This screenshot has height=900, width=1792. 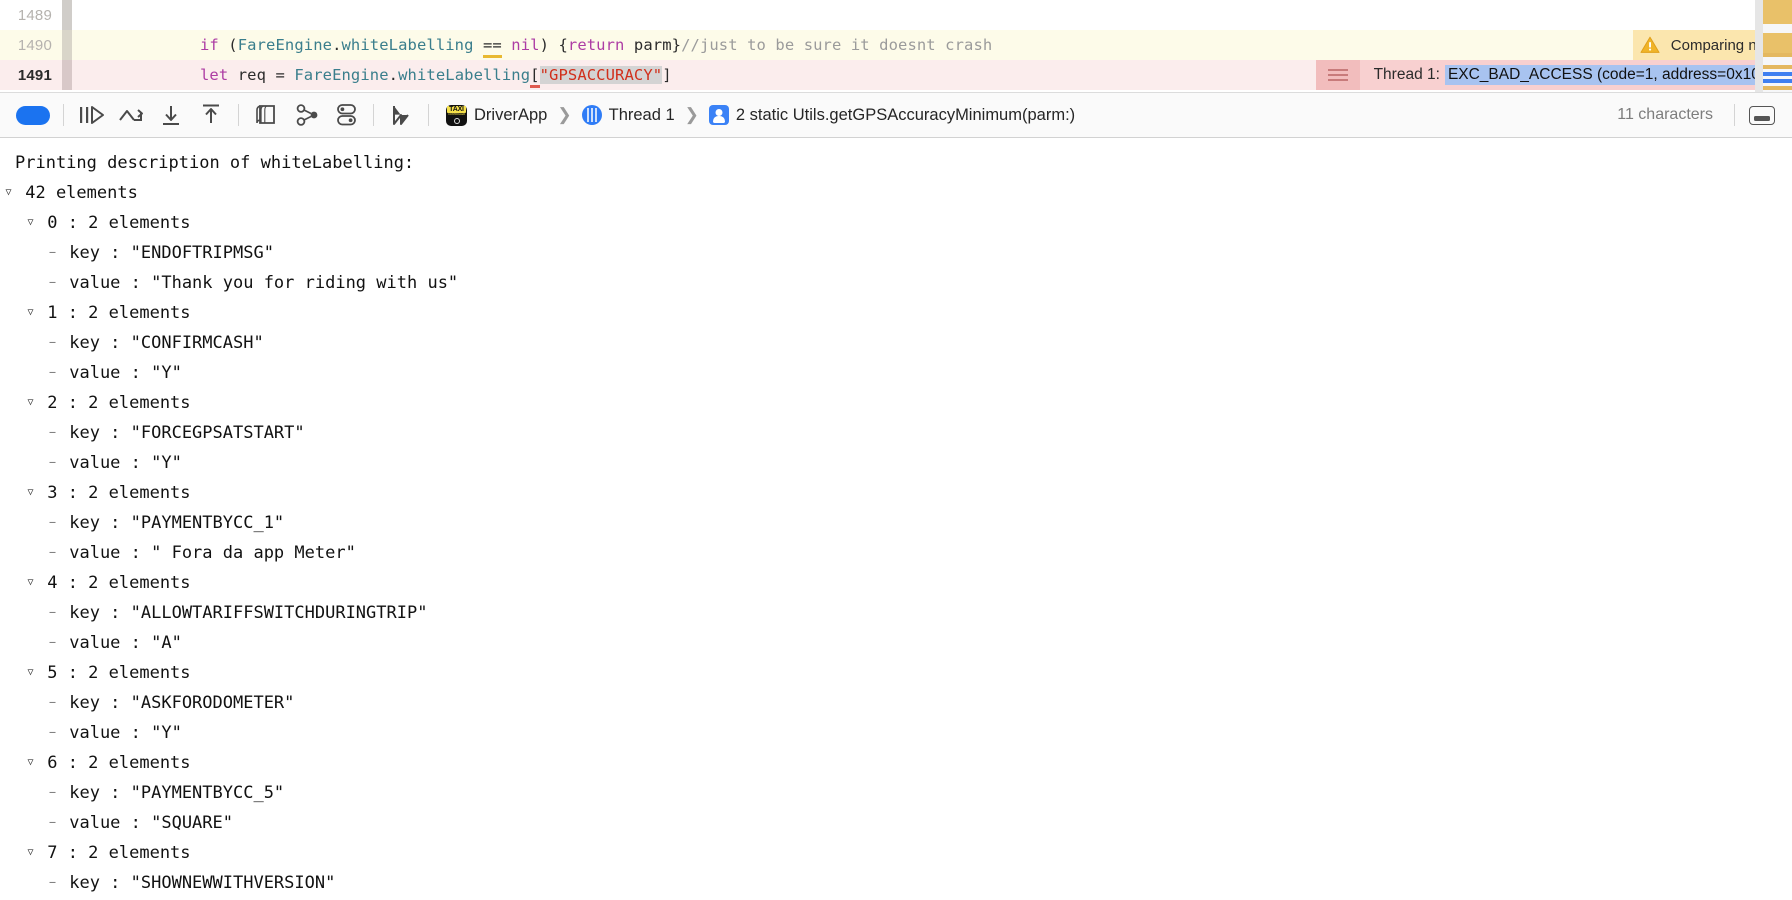 I want to click on console-line: – key : "CONFIRMCASH", so click(x=896, y=343).